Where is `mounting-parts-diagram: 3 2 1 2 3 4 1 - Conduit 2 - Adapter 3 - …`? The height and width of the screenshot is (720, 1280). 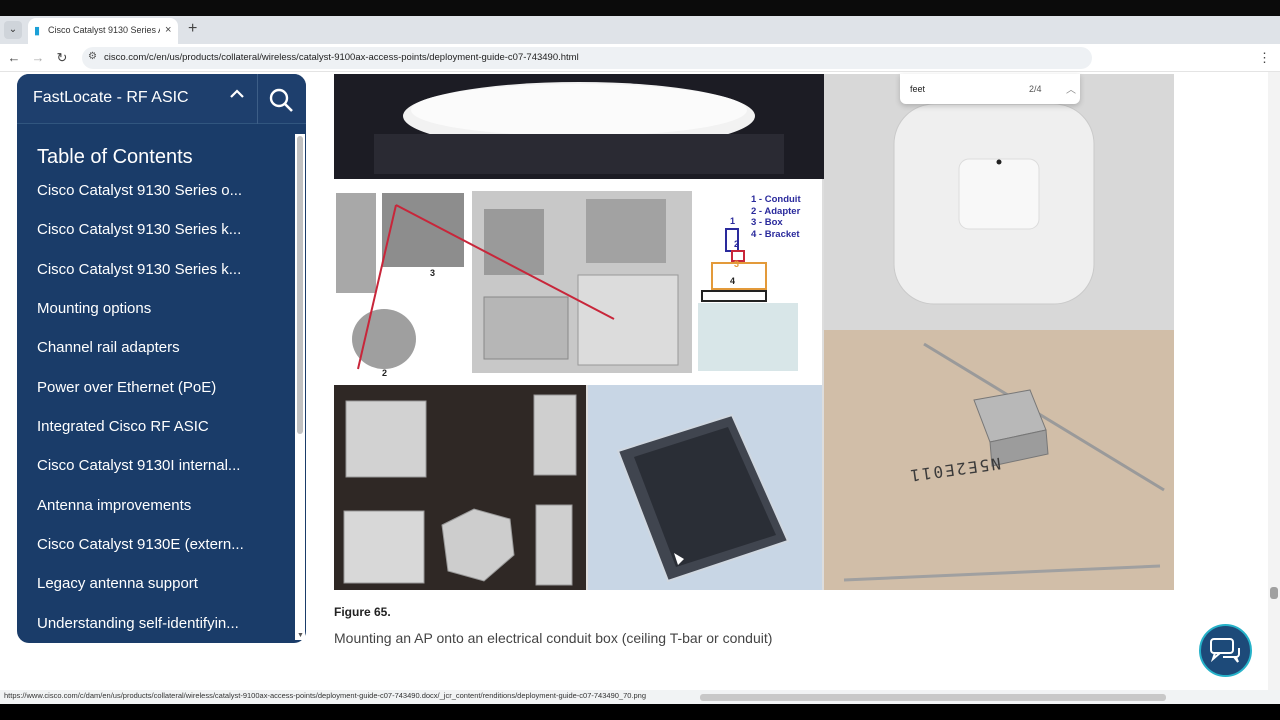
mounting-parts-diagram: 3 2 1 2 3 4 1 - Conduit 2 - Adapter 3 - … is located at coordinates (578, 282).